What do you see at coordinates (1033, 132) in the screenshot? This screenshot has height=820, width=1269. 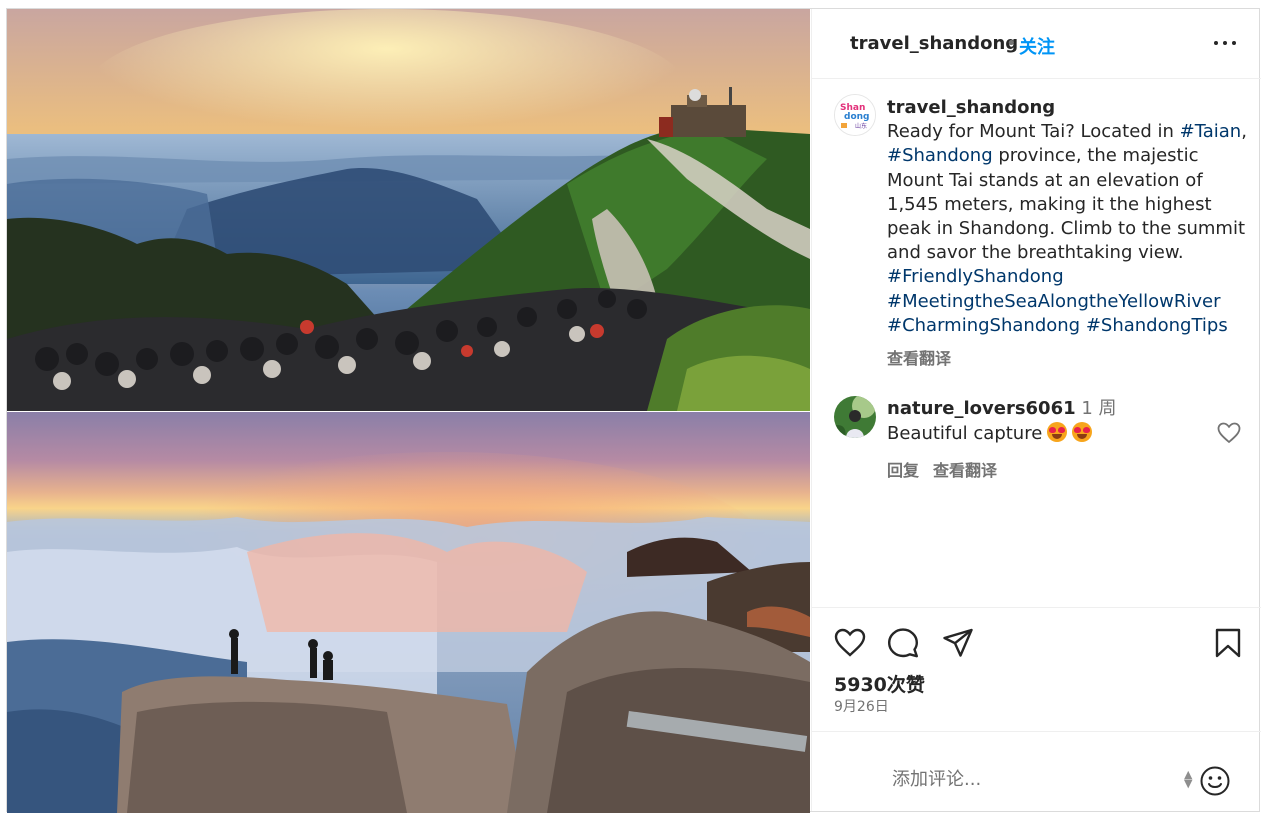 I see `caption-text: Ready for Mount Tai? Located in` at bounding box center [1033, 132].